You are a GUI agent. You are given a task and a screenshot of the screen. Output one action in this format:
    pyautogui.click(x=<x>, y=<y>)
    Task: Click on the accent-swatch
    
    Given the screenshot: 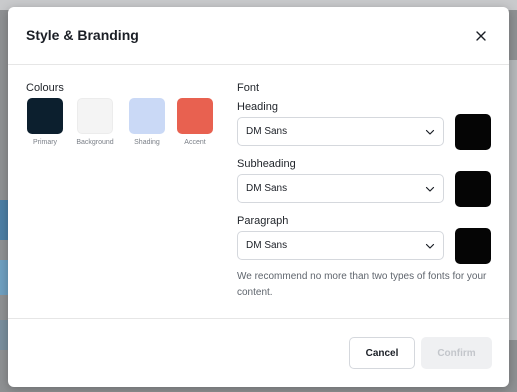 What is the action you would take?
    pyautogui.click(x=195, y=116)
    